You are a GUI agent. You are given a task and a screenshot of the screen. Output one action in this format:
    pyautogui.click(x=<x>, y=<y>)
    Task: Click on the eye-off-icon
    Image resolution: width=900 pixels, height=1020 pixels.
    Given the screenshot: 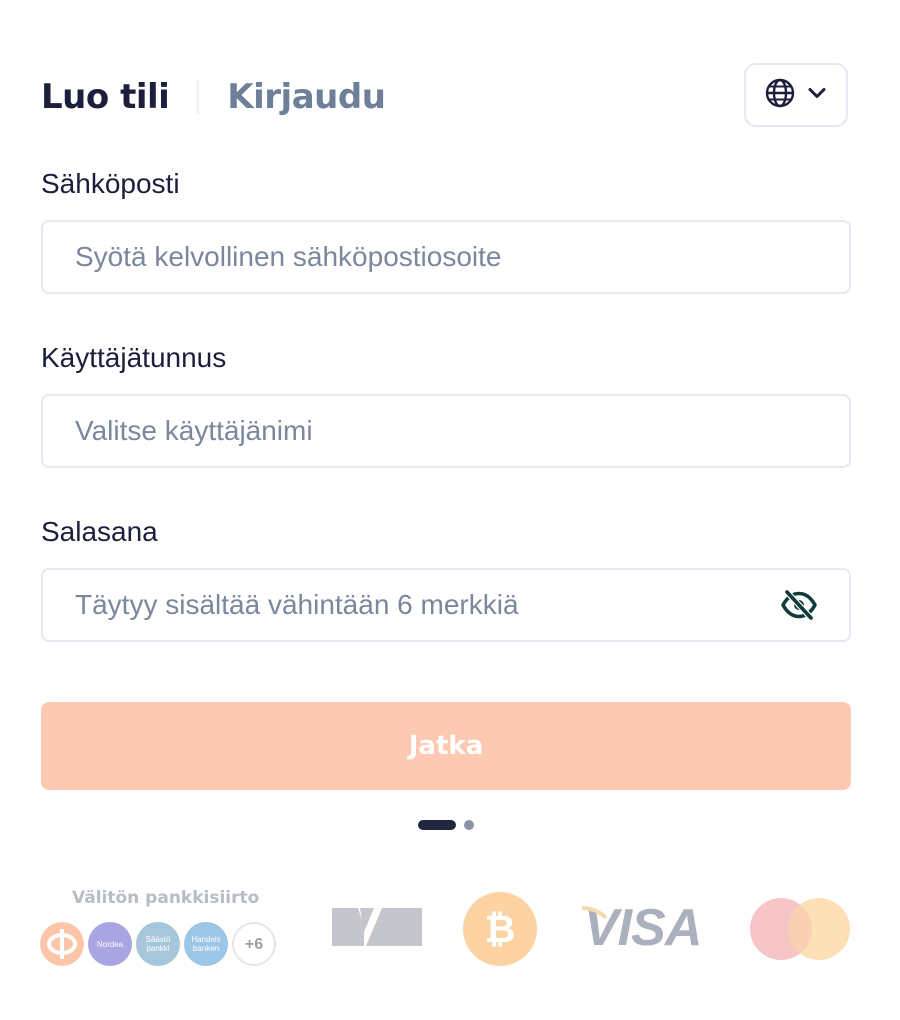 What is the action you would take?
    pyautogui.click(x=799, y=605)
    